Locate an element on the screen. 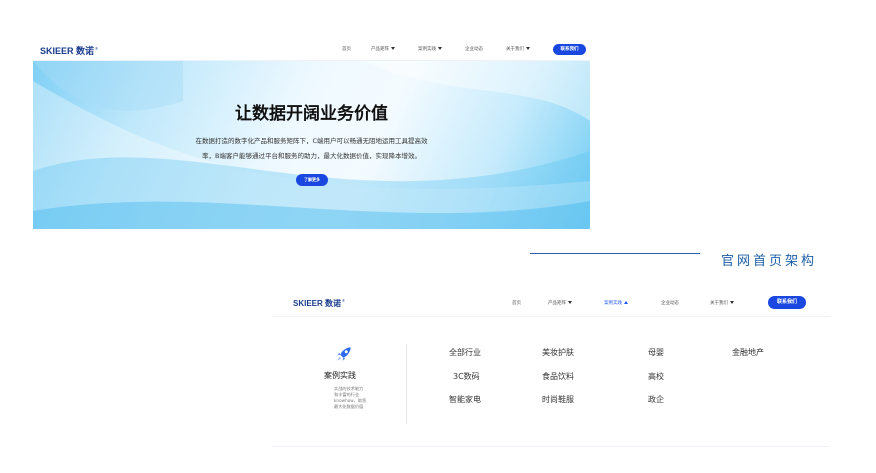 The image size is (876, 473). category-title: 案例实践 is located at coordinates (340, 375).